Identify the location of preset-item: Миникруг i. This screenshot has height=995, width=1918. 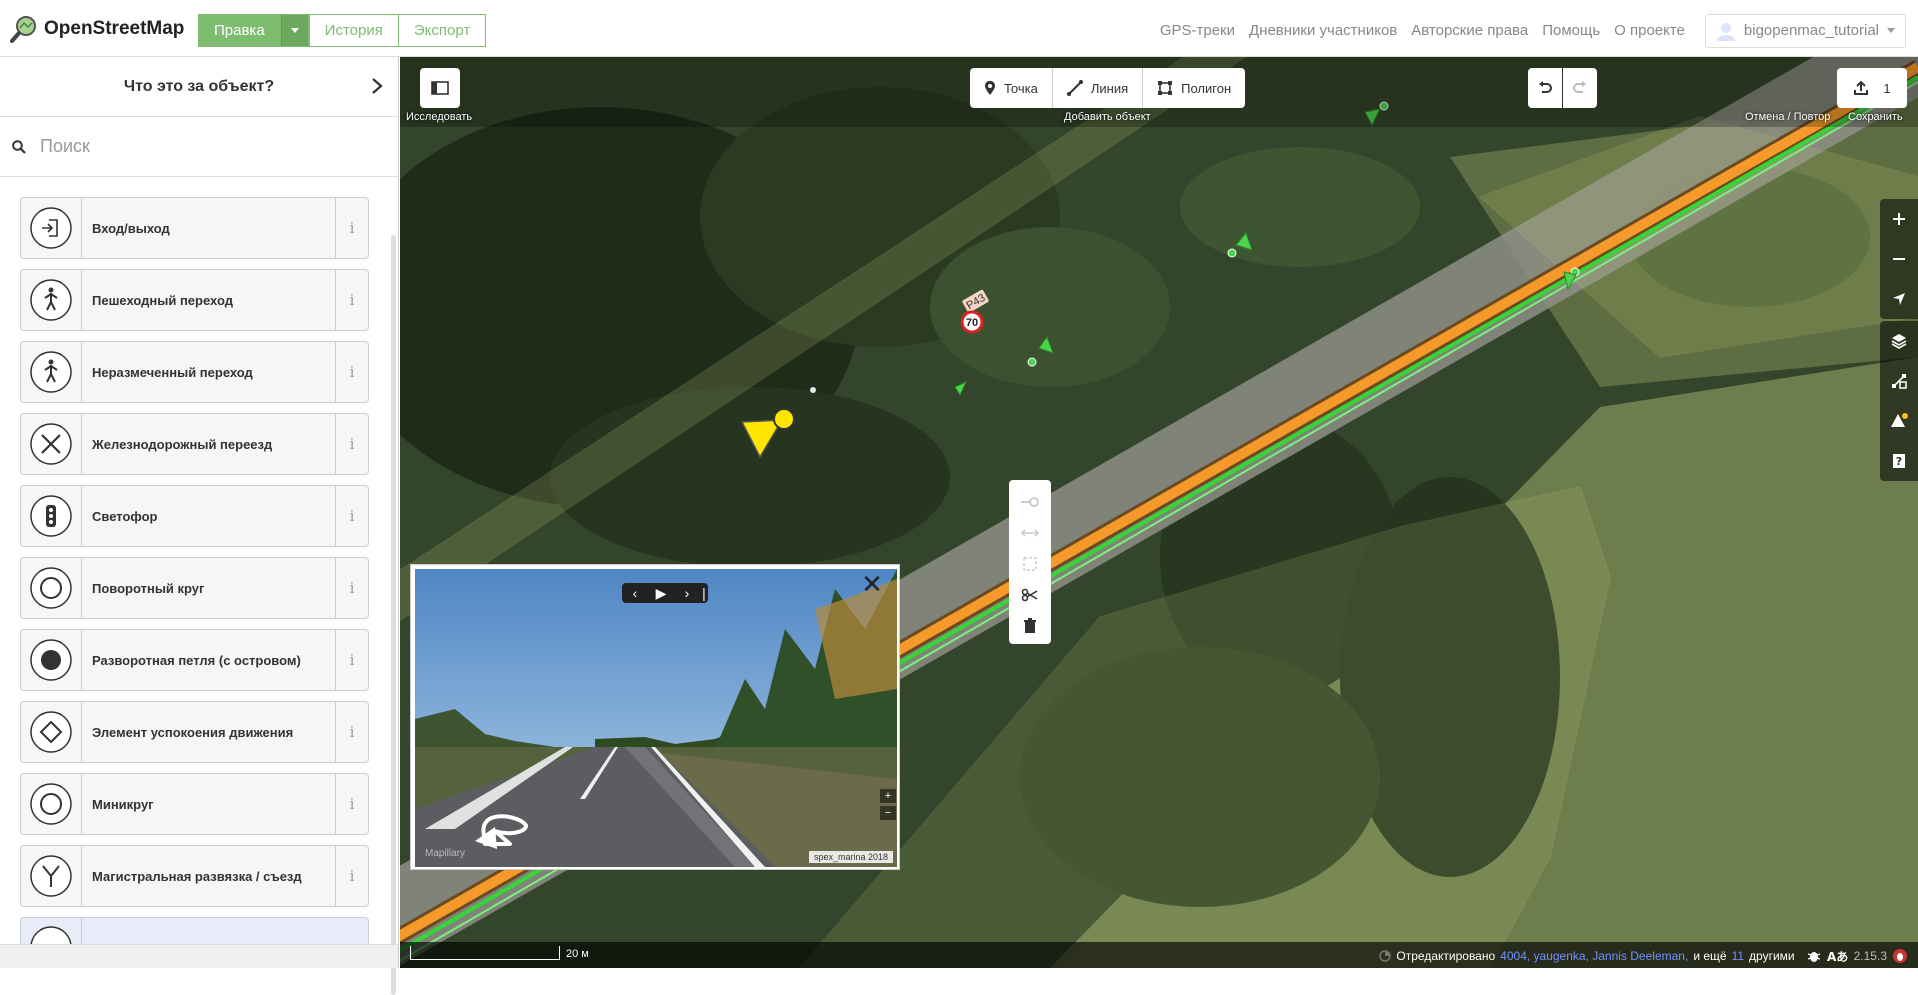
(194, 804).